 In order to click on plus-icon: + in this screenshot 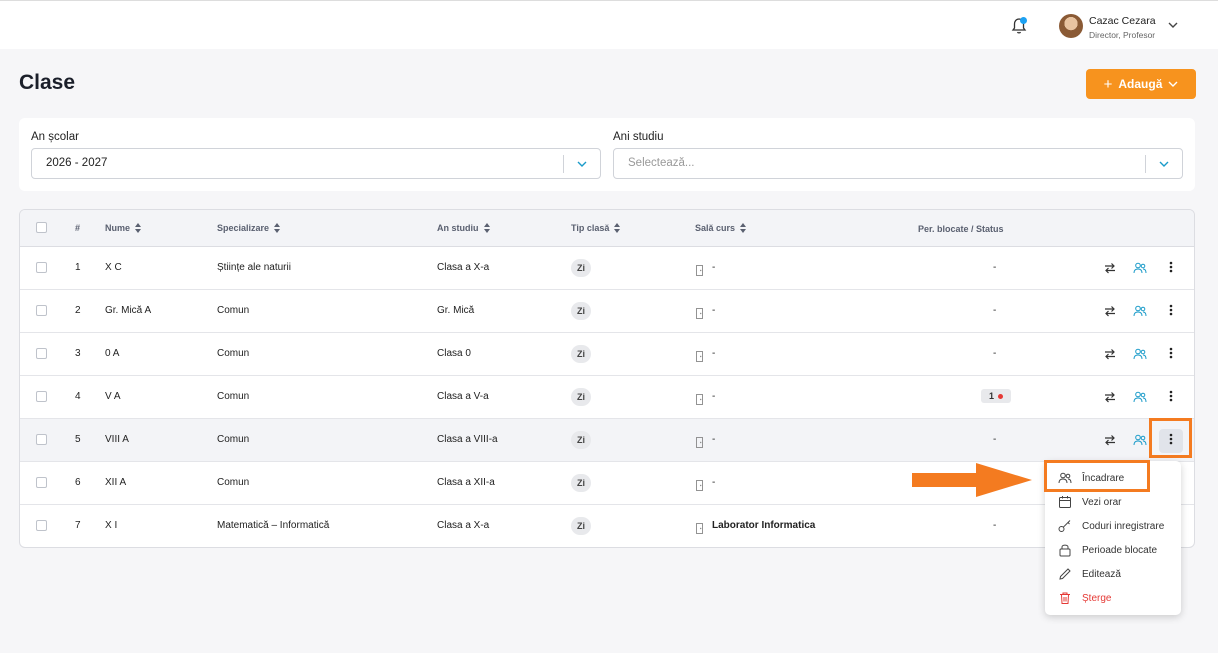, I will do `click(1108, 84)`.